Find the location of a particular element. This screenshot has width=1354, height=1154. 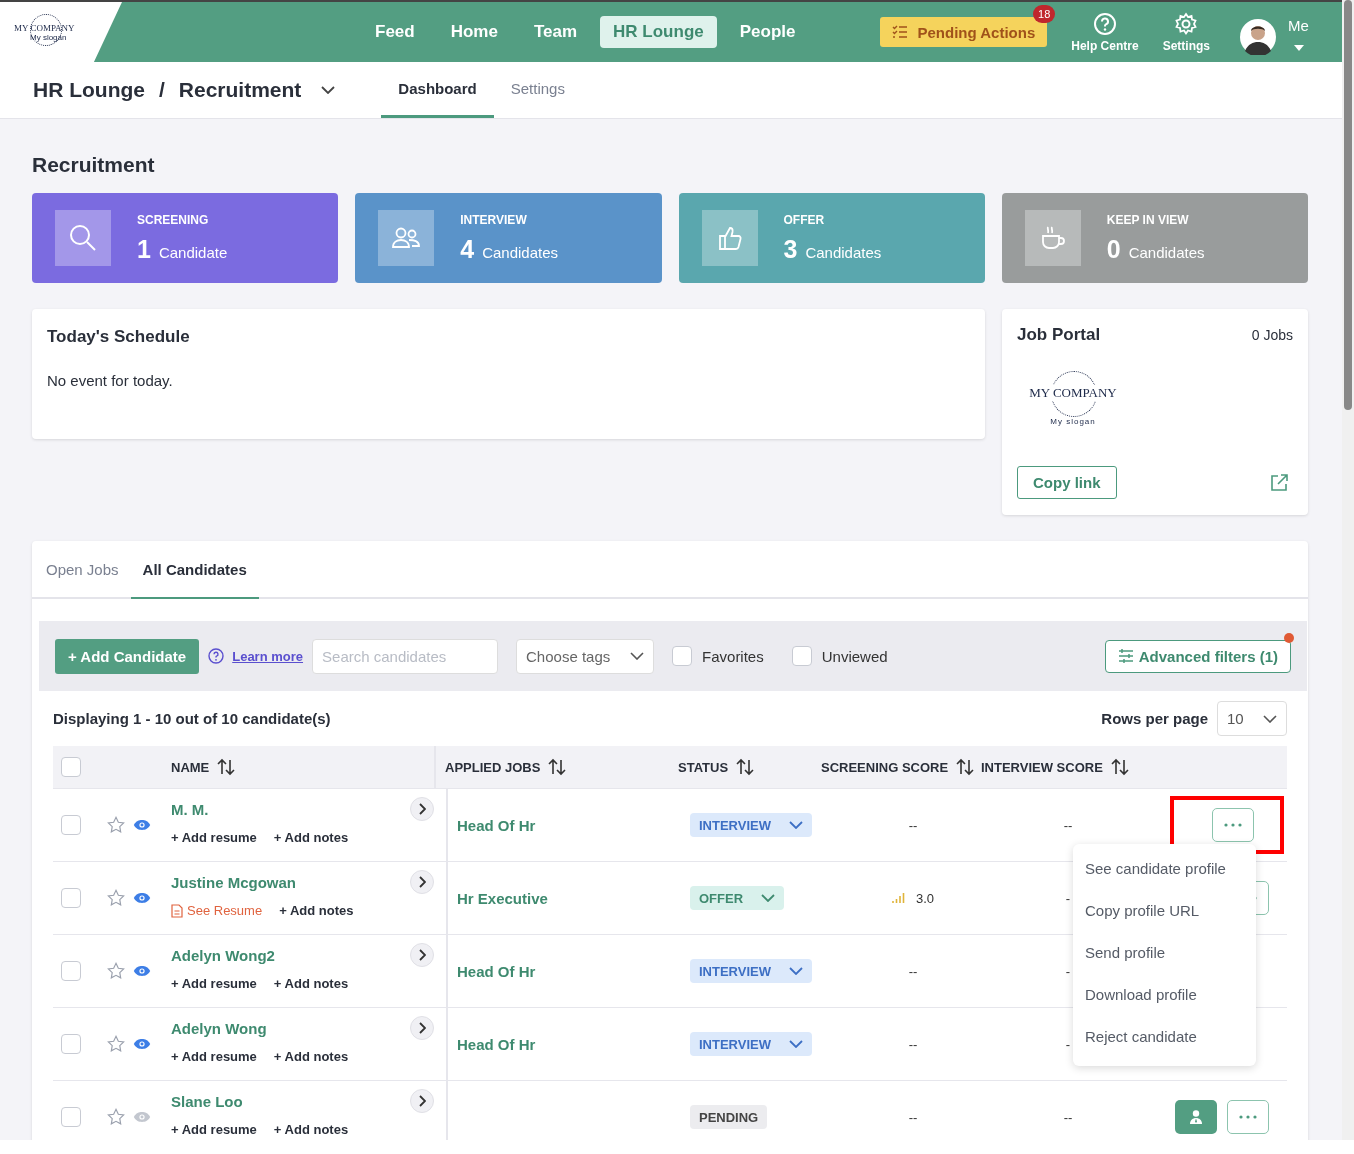

user-name: Me is located at coordinates (1298, 25).